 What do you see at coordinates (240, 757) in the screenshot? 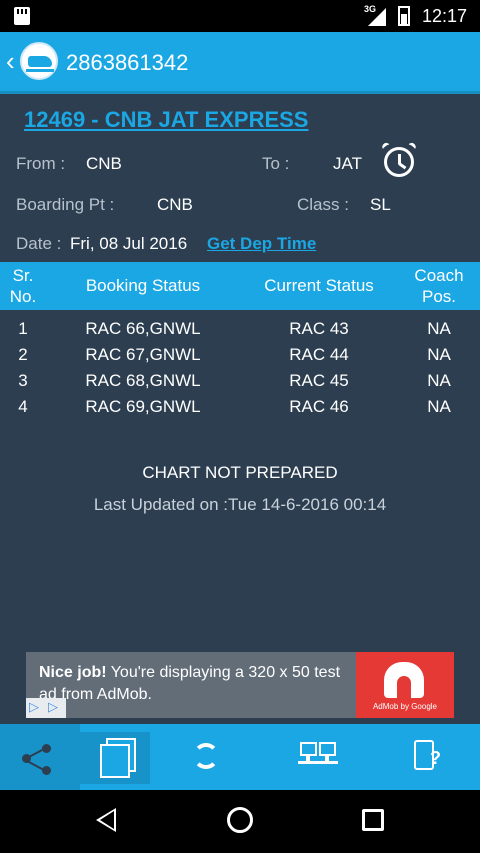
I see `bottom-toolbar: ?` at bounding box center [240, 757].